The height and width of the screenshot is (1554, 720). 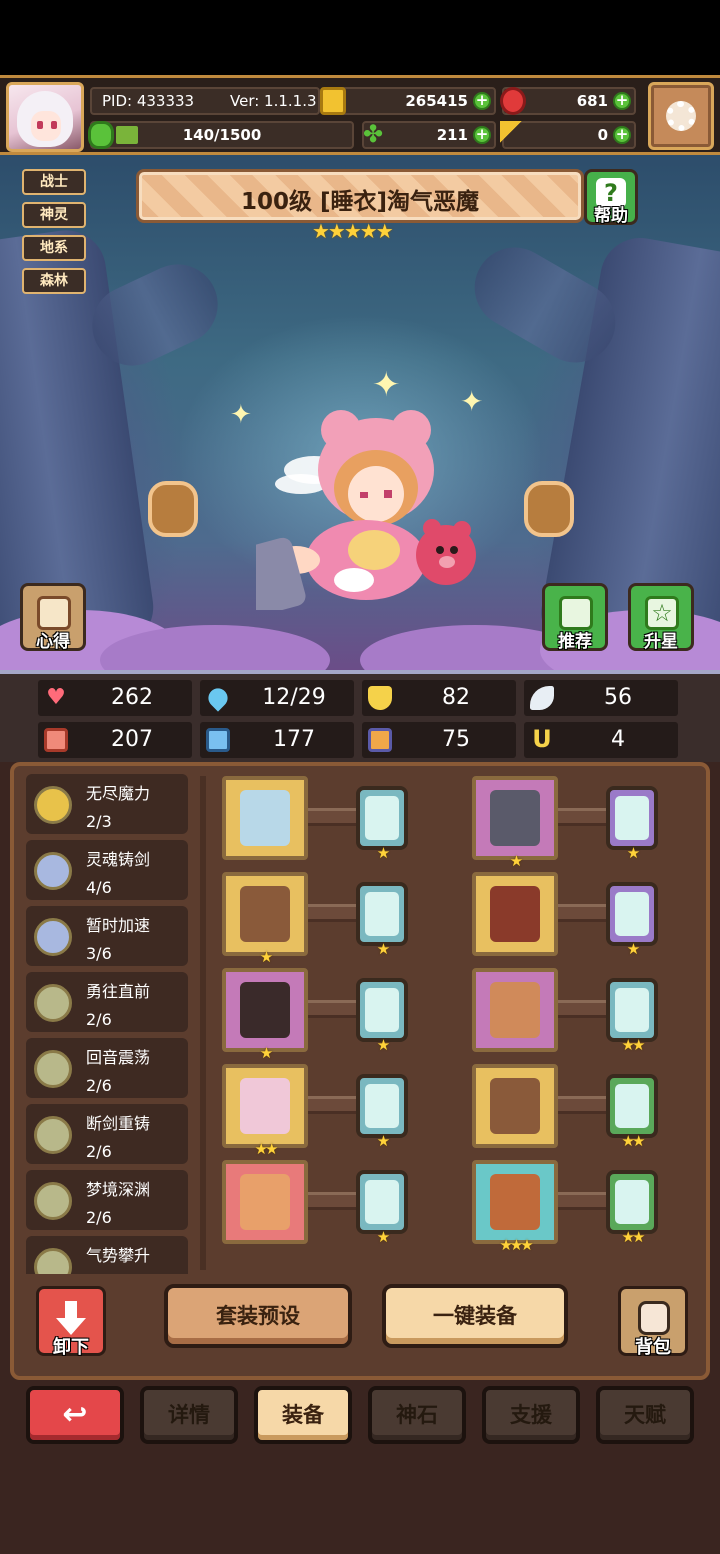 I want to click on rune-stars: ★★, so click(x=633, y=1237).